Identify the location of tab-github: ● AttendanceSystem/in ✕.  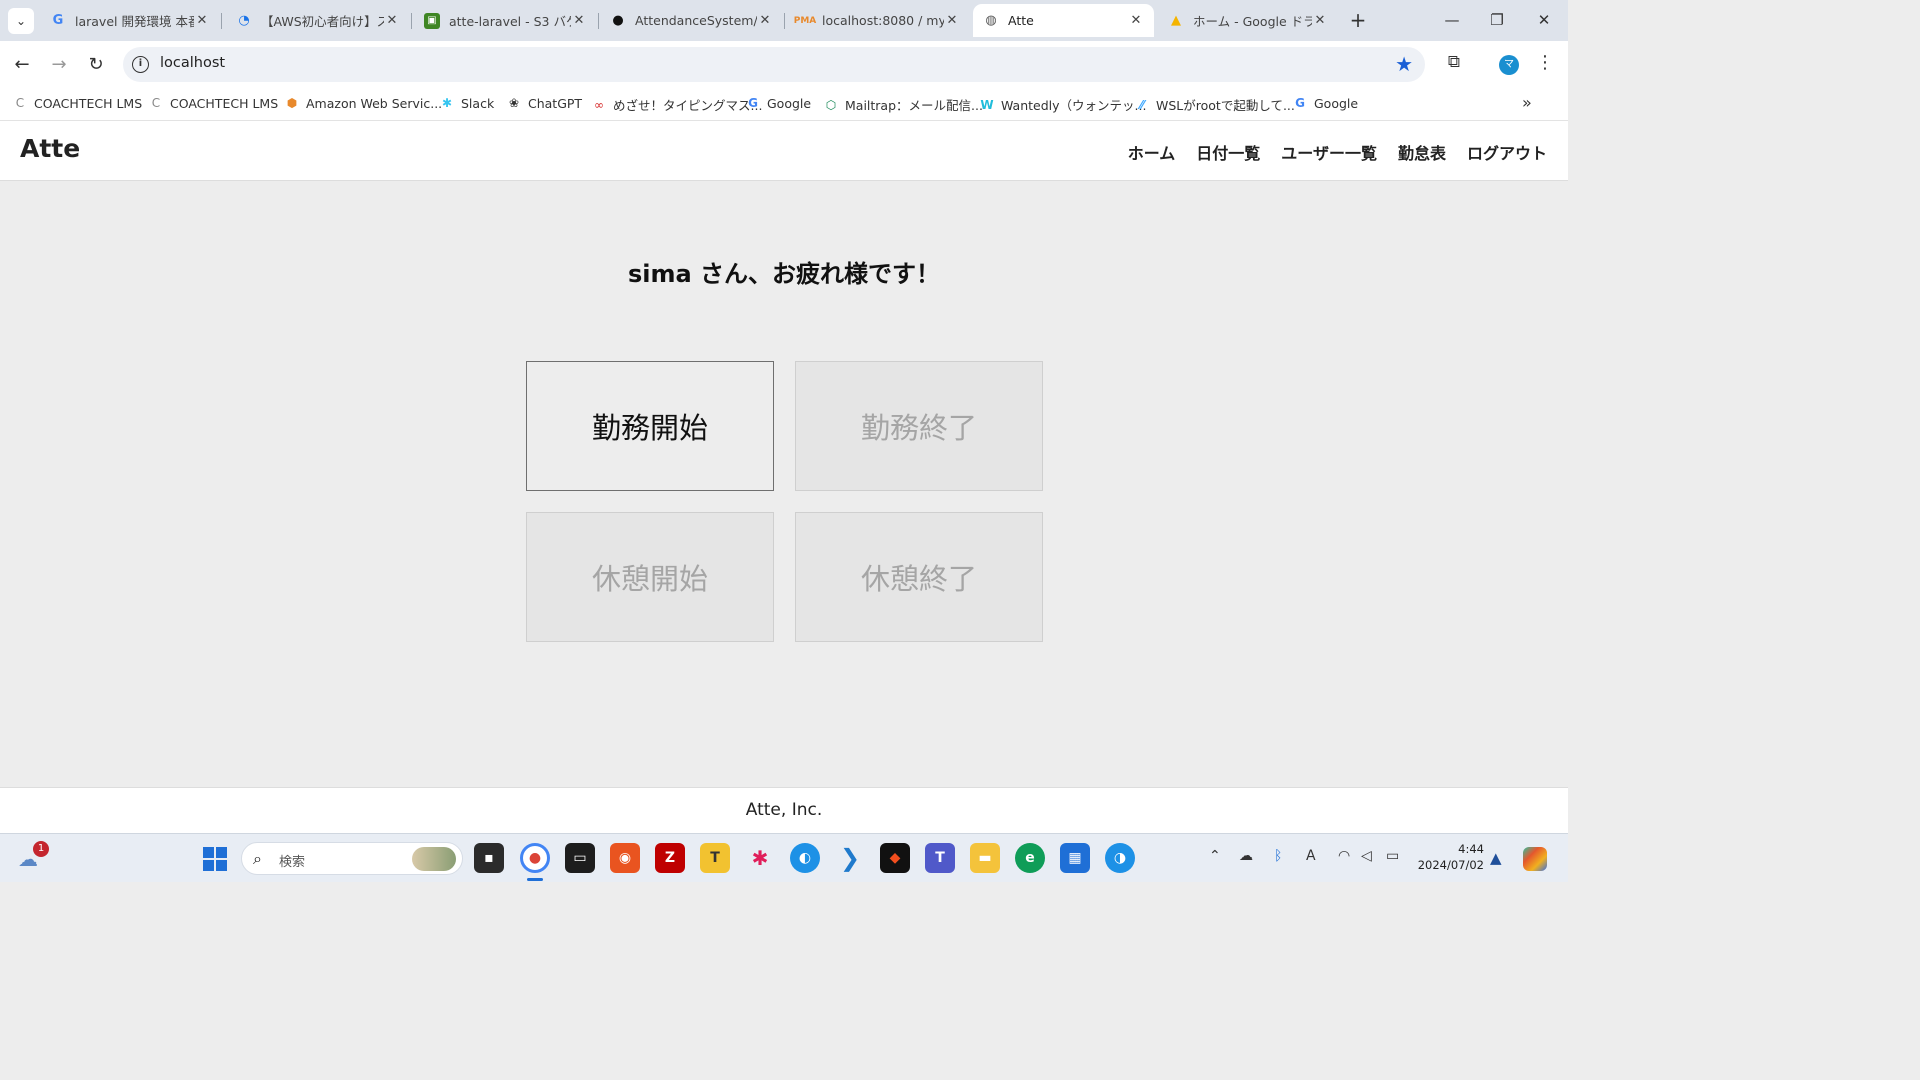
(691, 20).